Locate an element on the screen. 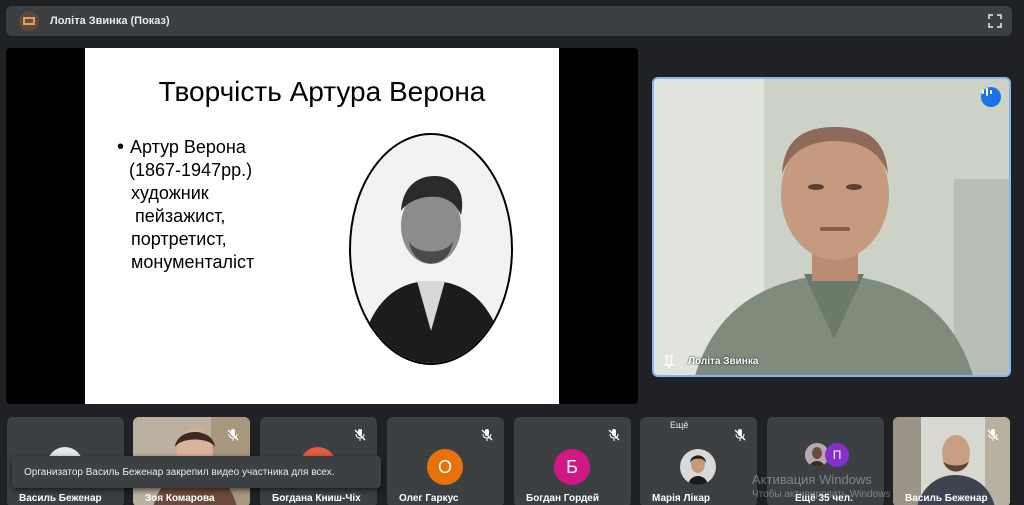 The width and height of the screenshot is (1024, 505). participant-name: Марія Лікар is located at coordinates (681, 498).